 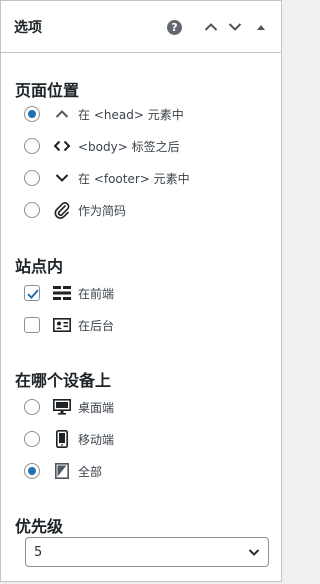 I want to click on option-label: 作为简码, so click(x=102, y=210).